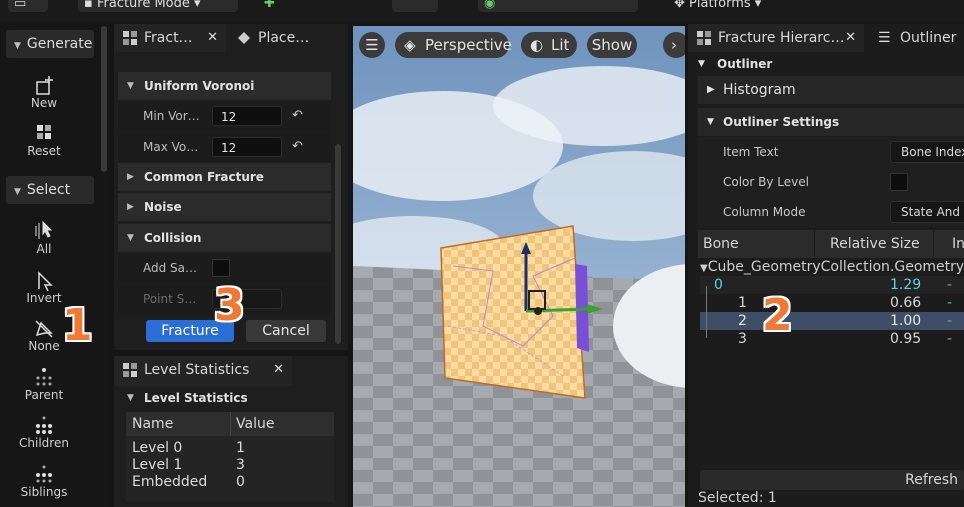  Describe the element at coordinates (558, 6) in the screenshot. I see `play-controls: ◉` at that location.